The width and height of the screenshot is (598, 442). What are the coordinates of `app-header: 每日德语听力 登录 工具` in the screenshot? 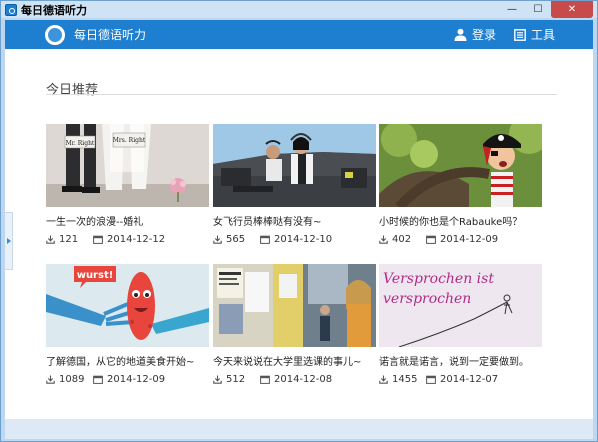 It's located at (299, 34).